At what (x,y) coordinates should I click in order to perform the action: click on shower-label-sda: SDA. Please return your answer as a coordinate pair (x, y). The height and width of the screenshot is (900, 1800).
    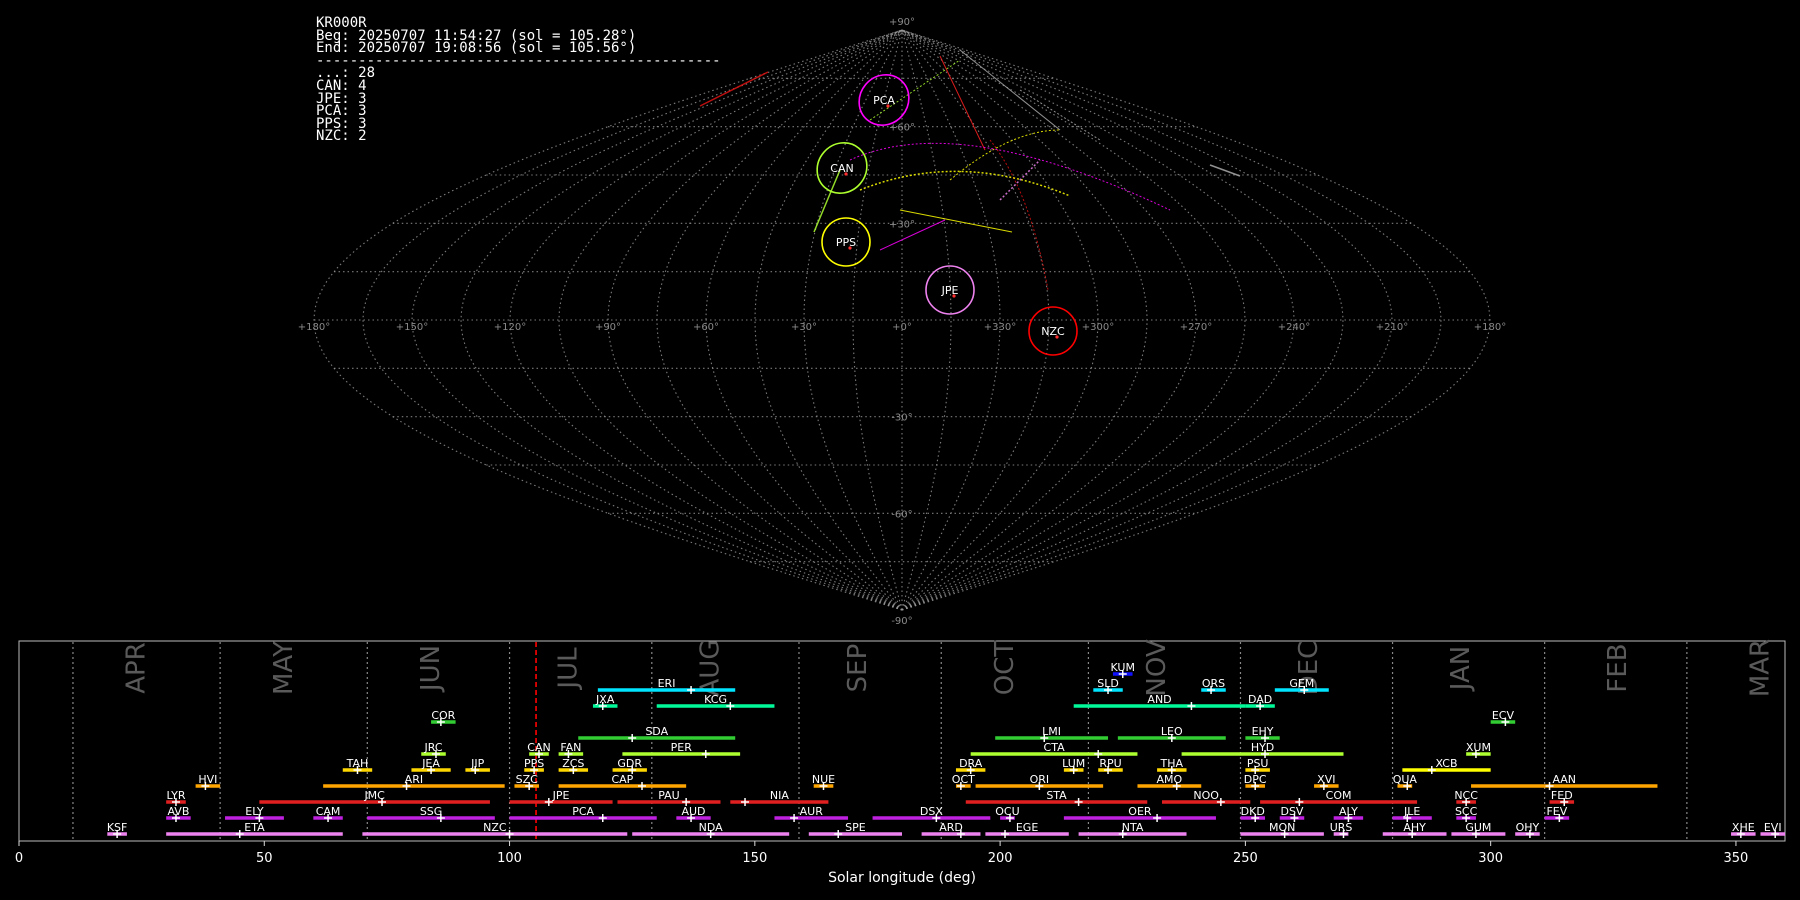
    Looking at the image, I should click on (656, 731).